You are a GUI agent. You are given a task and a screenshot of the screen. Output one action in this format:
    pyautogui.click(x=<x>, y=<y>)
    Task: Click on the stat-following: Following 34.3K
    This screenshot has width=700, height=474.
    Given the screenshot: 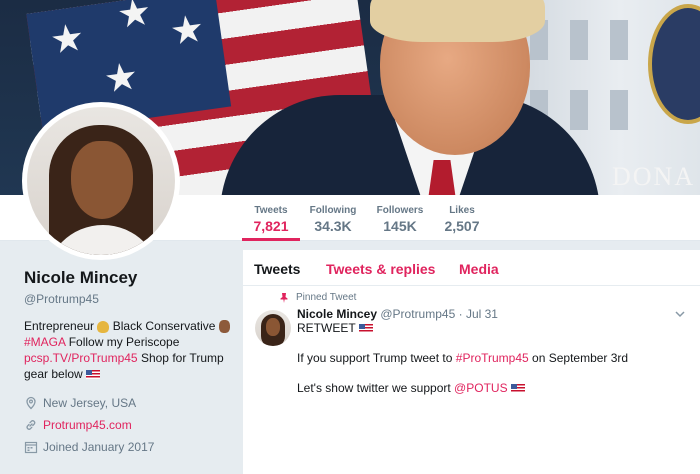 What is the action you would take?
    pyautogui.click(x=333, y=218)
    